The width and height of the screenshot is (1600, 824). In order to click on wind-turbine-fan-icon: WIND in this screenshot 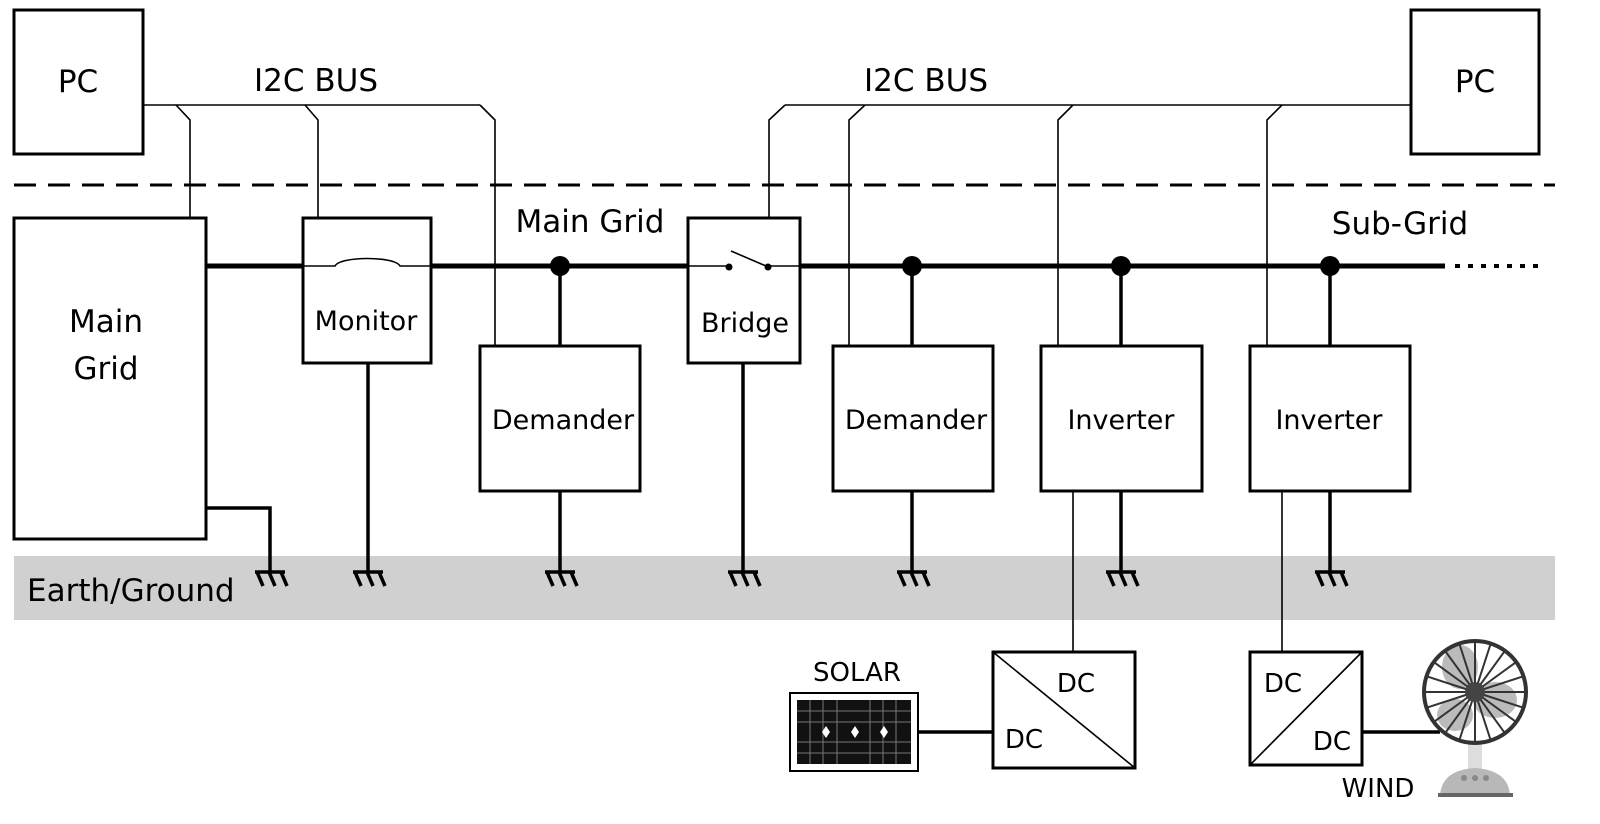, I will do `click(1435, 721)`.